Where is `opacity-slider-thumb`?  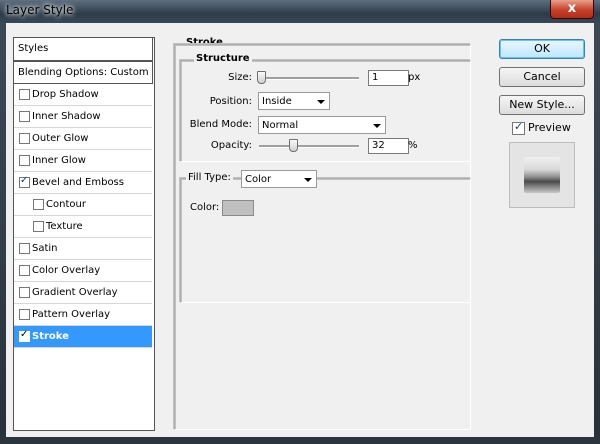 opacity-slider-thumb is located at coordinates (293, 145).